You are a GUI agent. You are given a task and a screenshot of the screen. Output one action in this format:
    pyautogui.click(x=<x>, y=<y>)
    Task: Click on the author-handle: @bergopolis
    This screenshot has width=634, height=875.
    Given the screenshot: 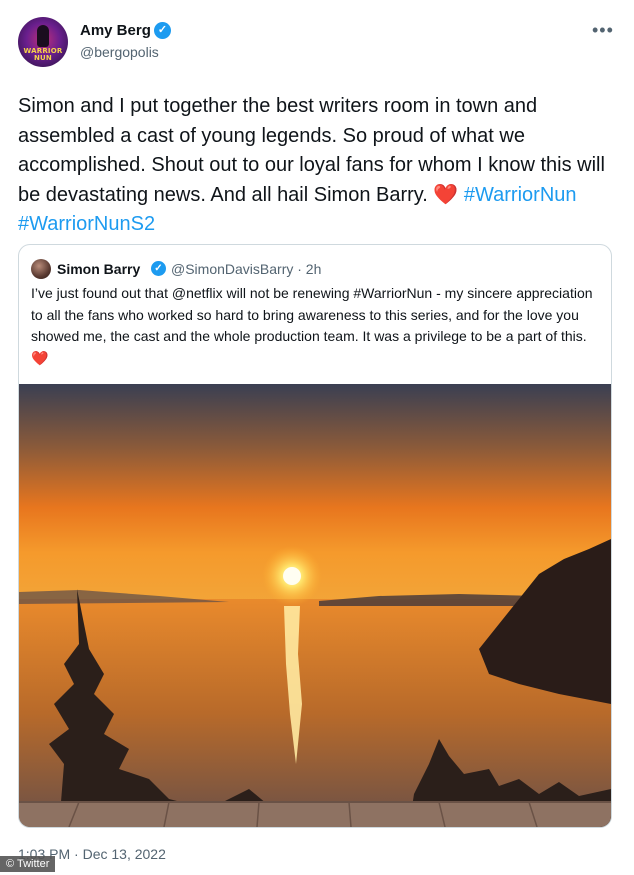 What is the action you would take?
    pyautogui.click(x=119, y=52)
    